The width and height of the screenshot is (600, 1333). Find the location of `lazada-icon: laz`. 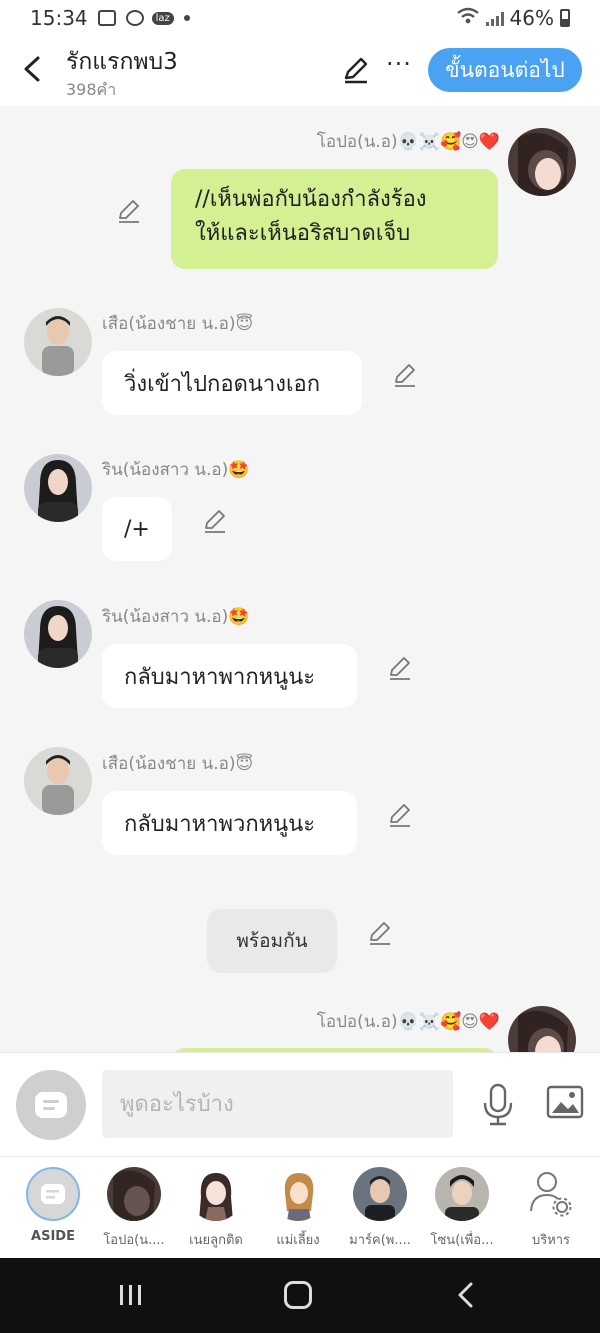

lazada-icon: laz is located at coordinates (162, 18).